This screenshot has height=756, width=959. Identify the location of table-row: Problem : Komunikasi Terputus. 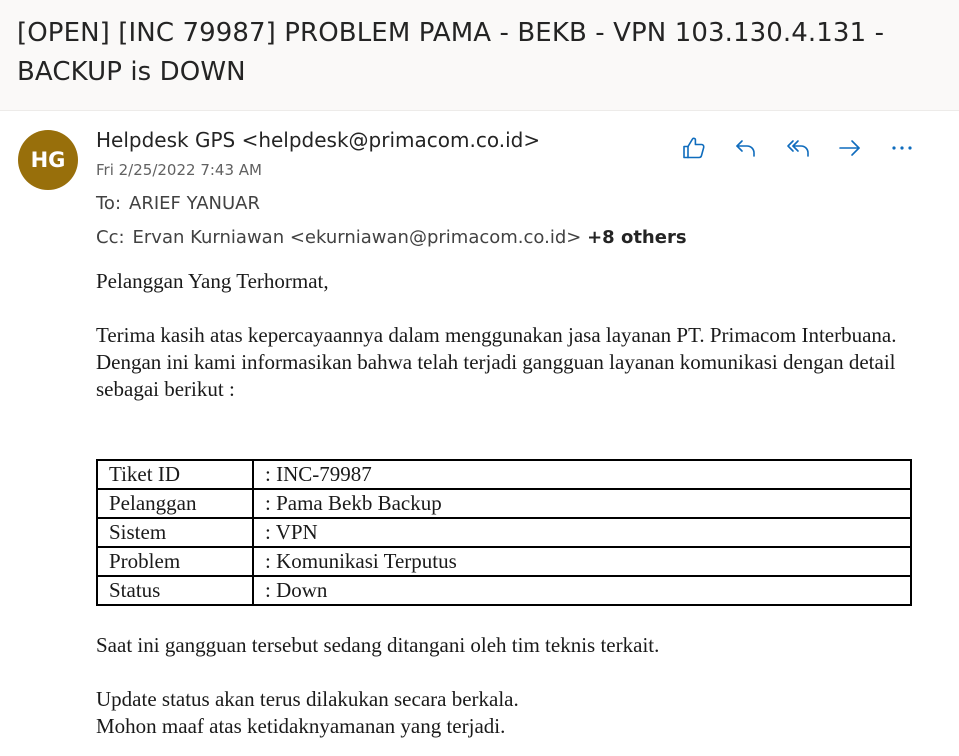
(504, 561).